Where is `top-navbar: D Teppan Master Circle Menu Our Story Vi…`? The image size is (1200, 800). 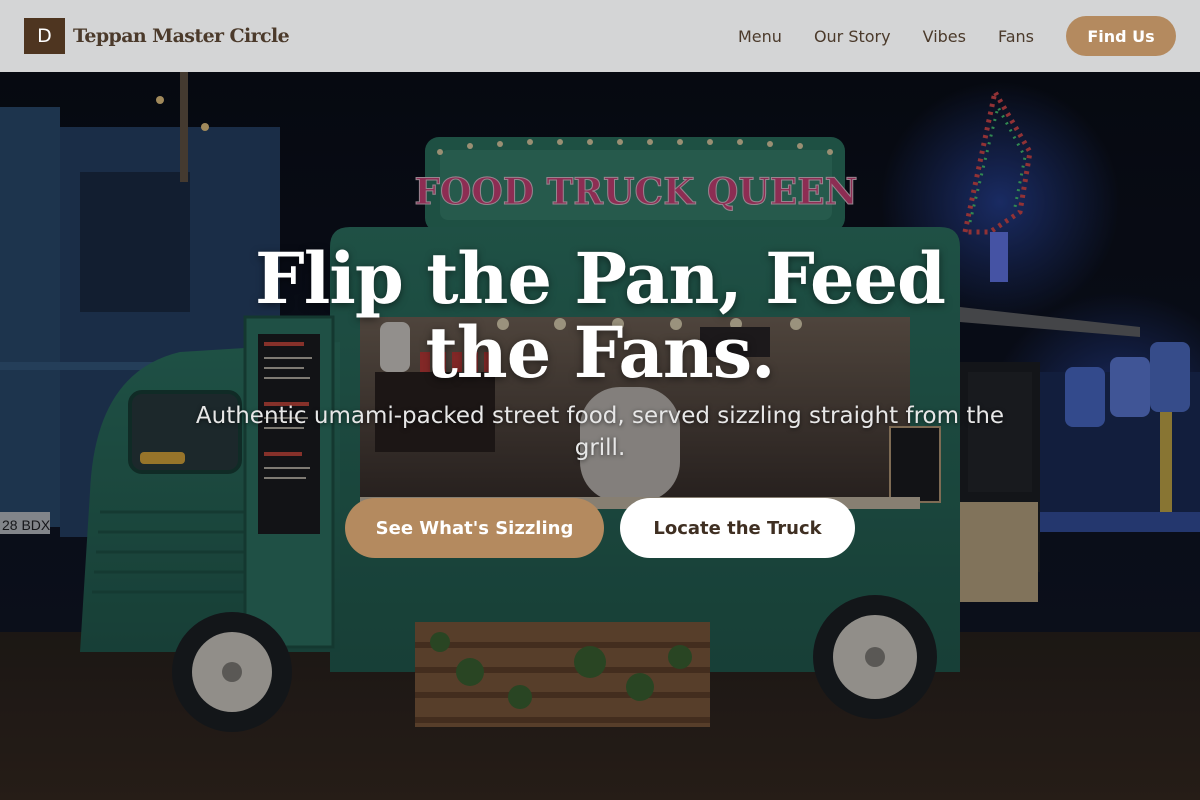
top-navbar: D Teppan Master Circle Menu Our Story Vi… is located at coordinates (600, 36).